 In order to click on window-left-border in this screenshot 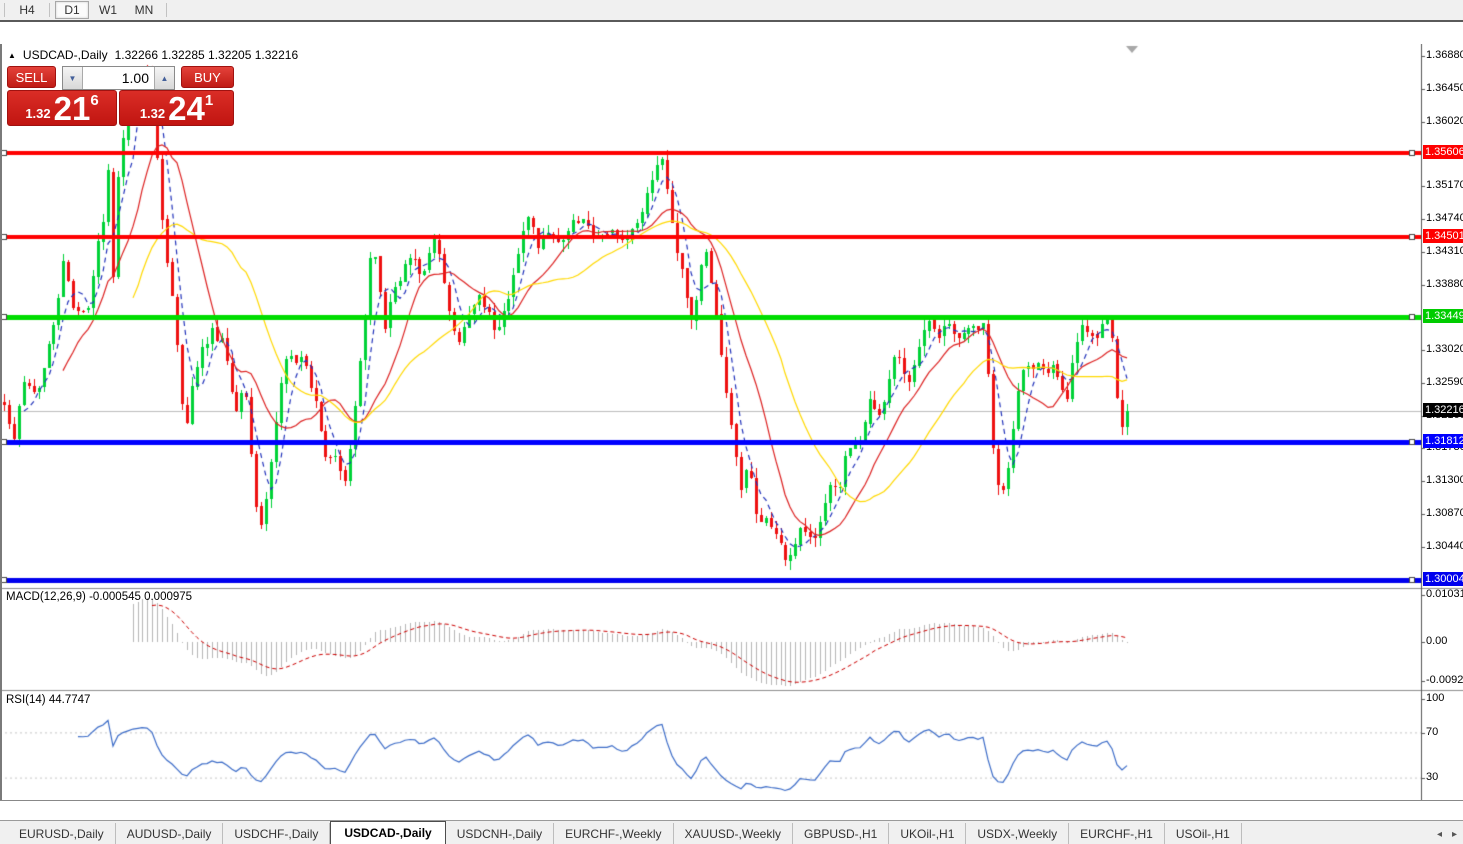, I will do `click(1, 433)`.